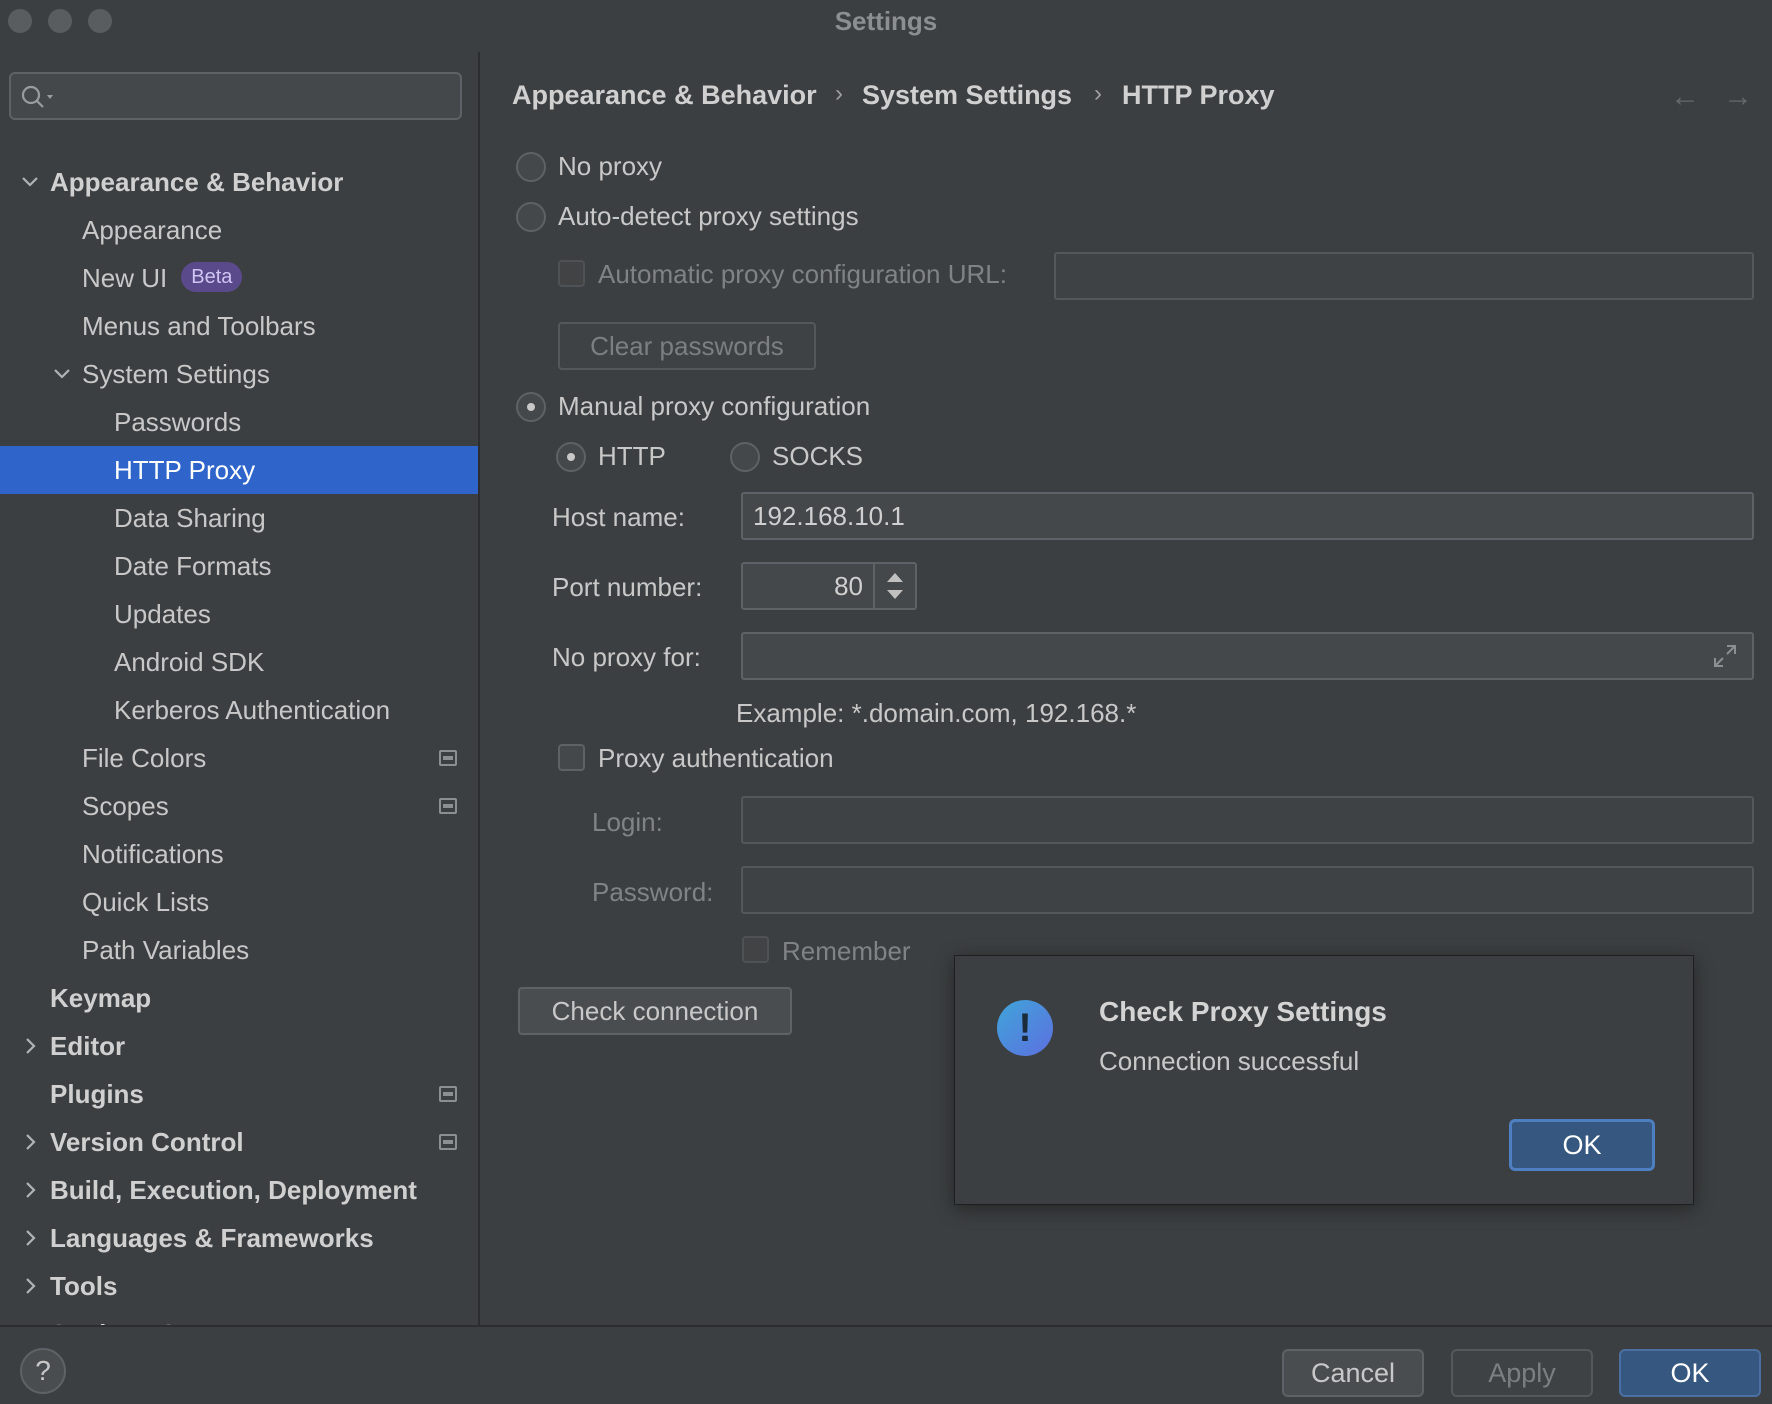  Describe the element at coordinates (1404, 276) in the screenshot. I see `auto-config-url-input` at that location.